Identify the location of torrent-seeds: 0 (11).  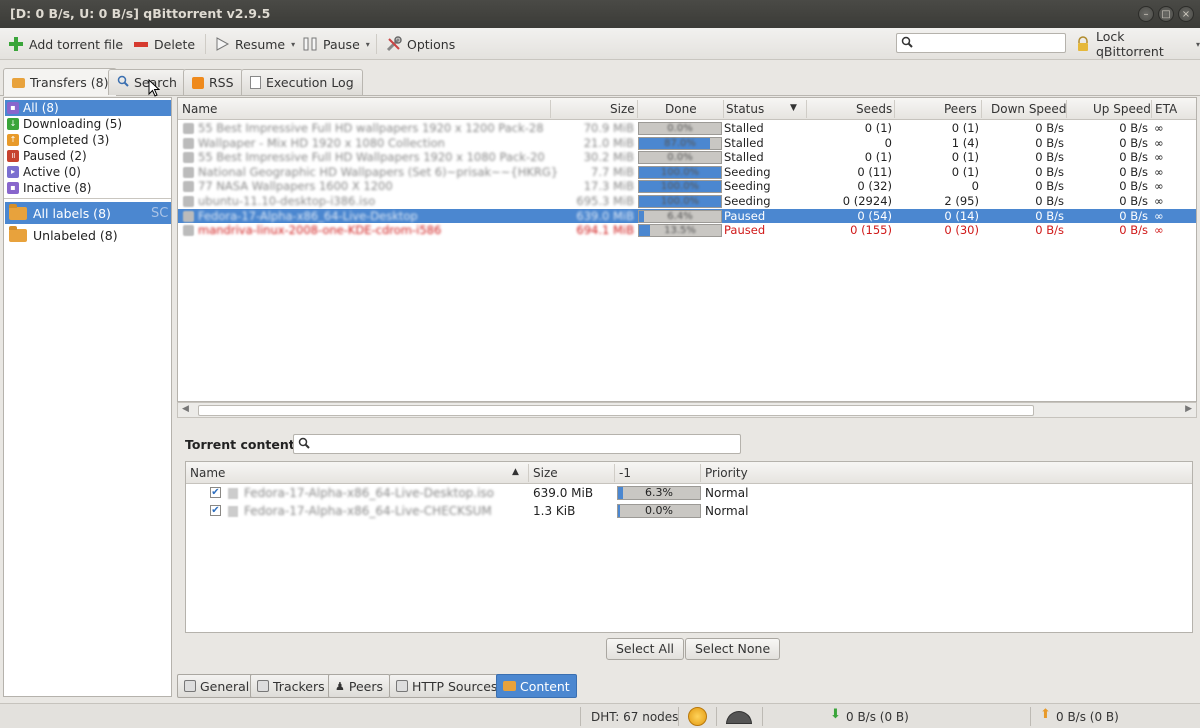
(874, 171).